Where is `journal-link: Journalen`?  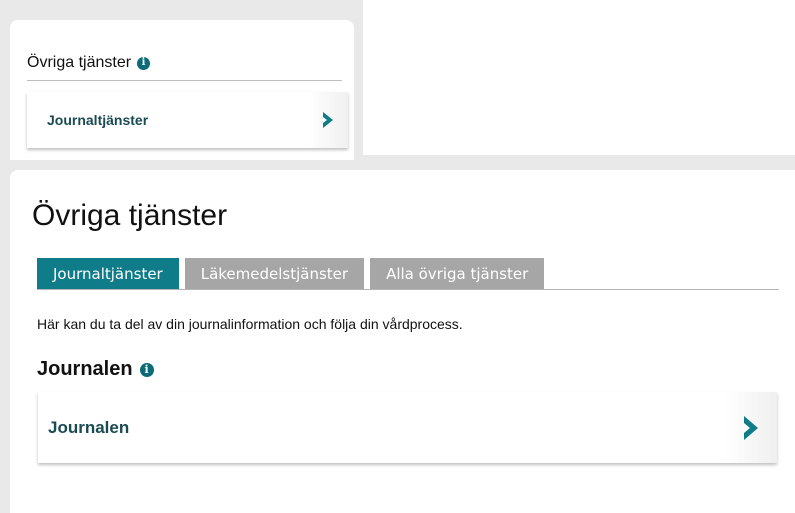 journal-link: Journalen is located at coordinates (407, 427).